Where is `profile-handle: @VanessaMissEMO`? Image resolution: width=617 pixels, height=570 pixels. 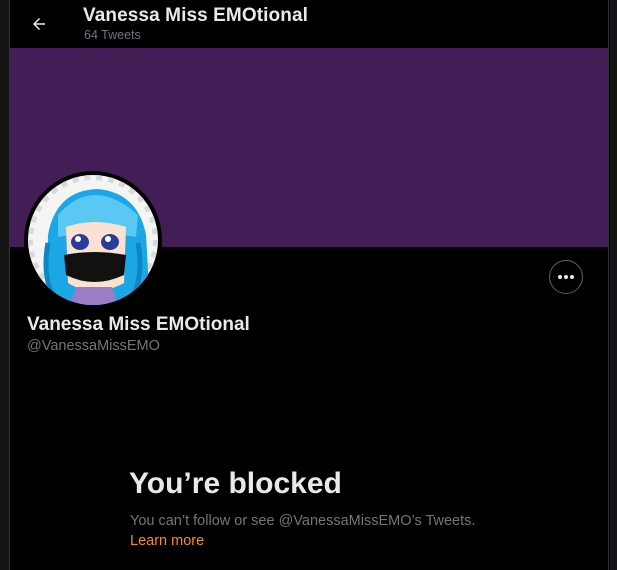 profile-handle: @VanessaMissEMO is located at coordinates (93, 346).